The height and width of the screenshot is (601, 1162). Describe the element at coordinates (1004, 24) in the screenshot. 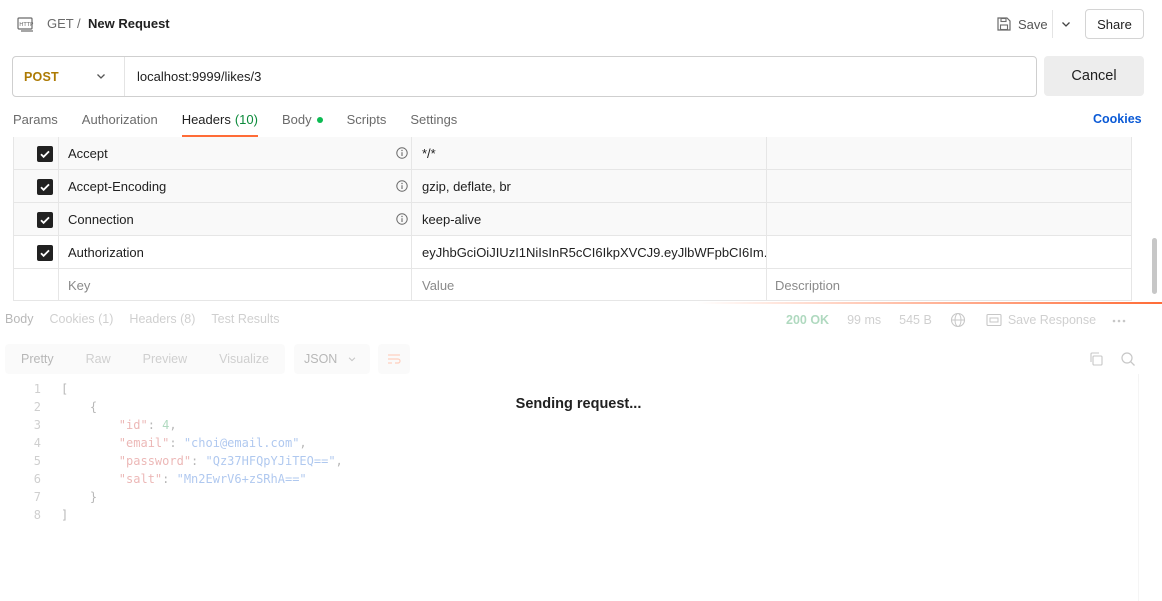

I see `save-icon` at that location.